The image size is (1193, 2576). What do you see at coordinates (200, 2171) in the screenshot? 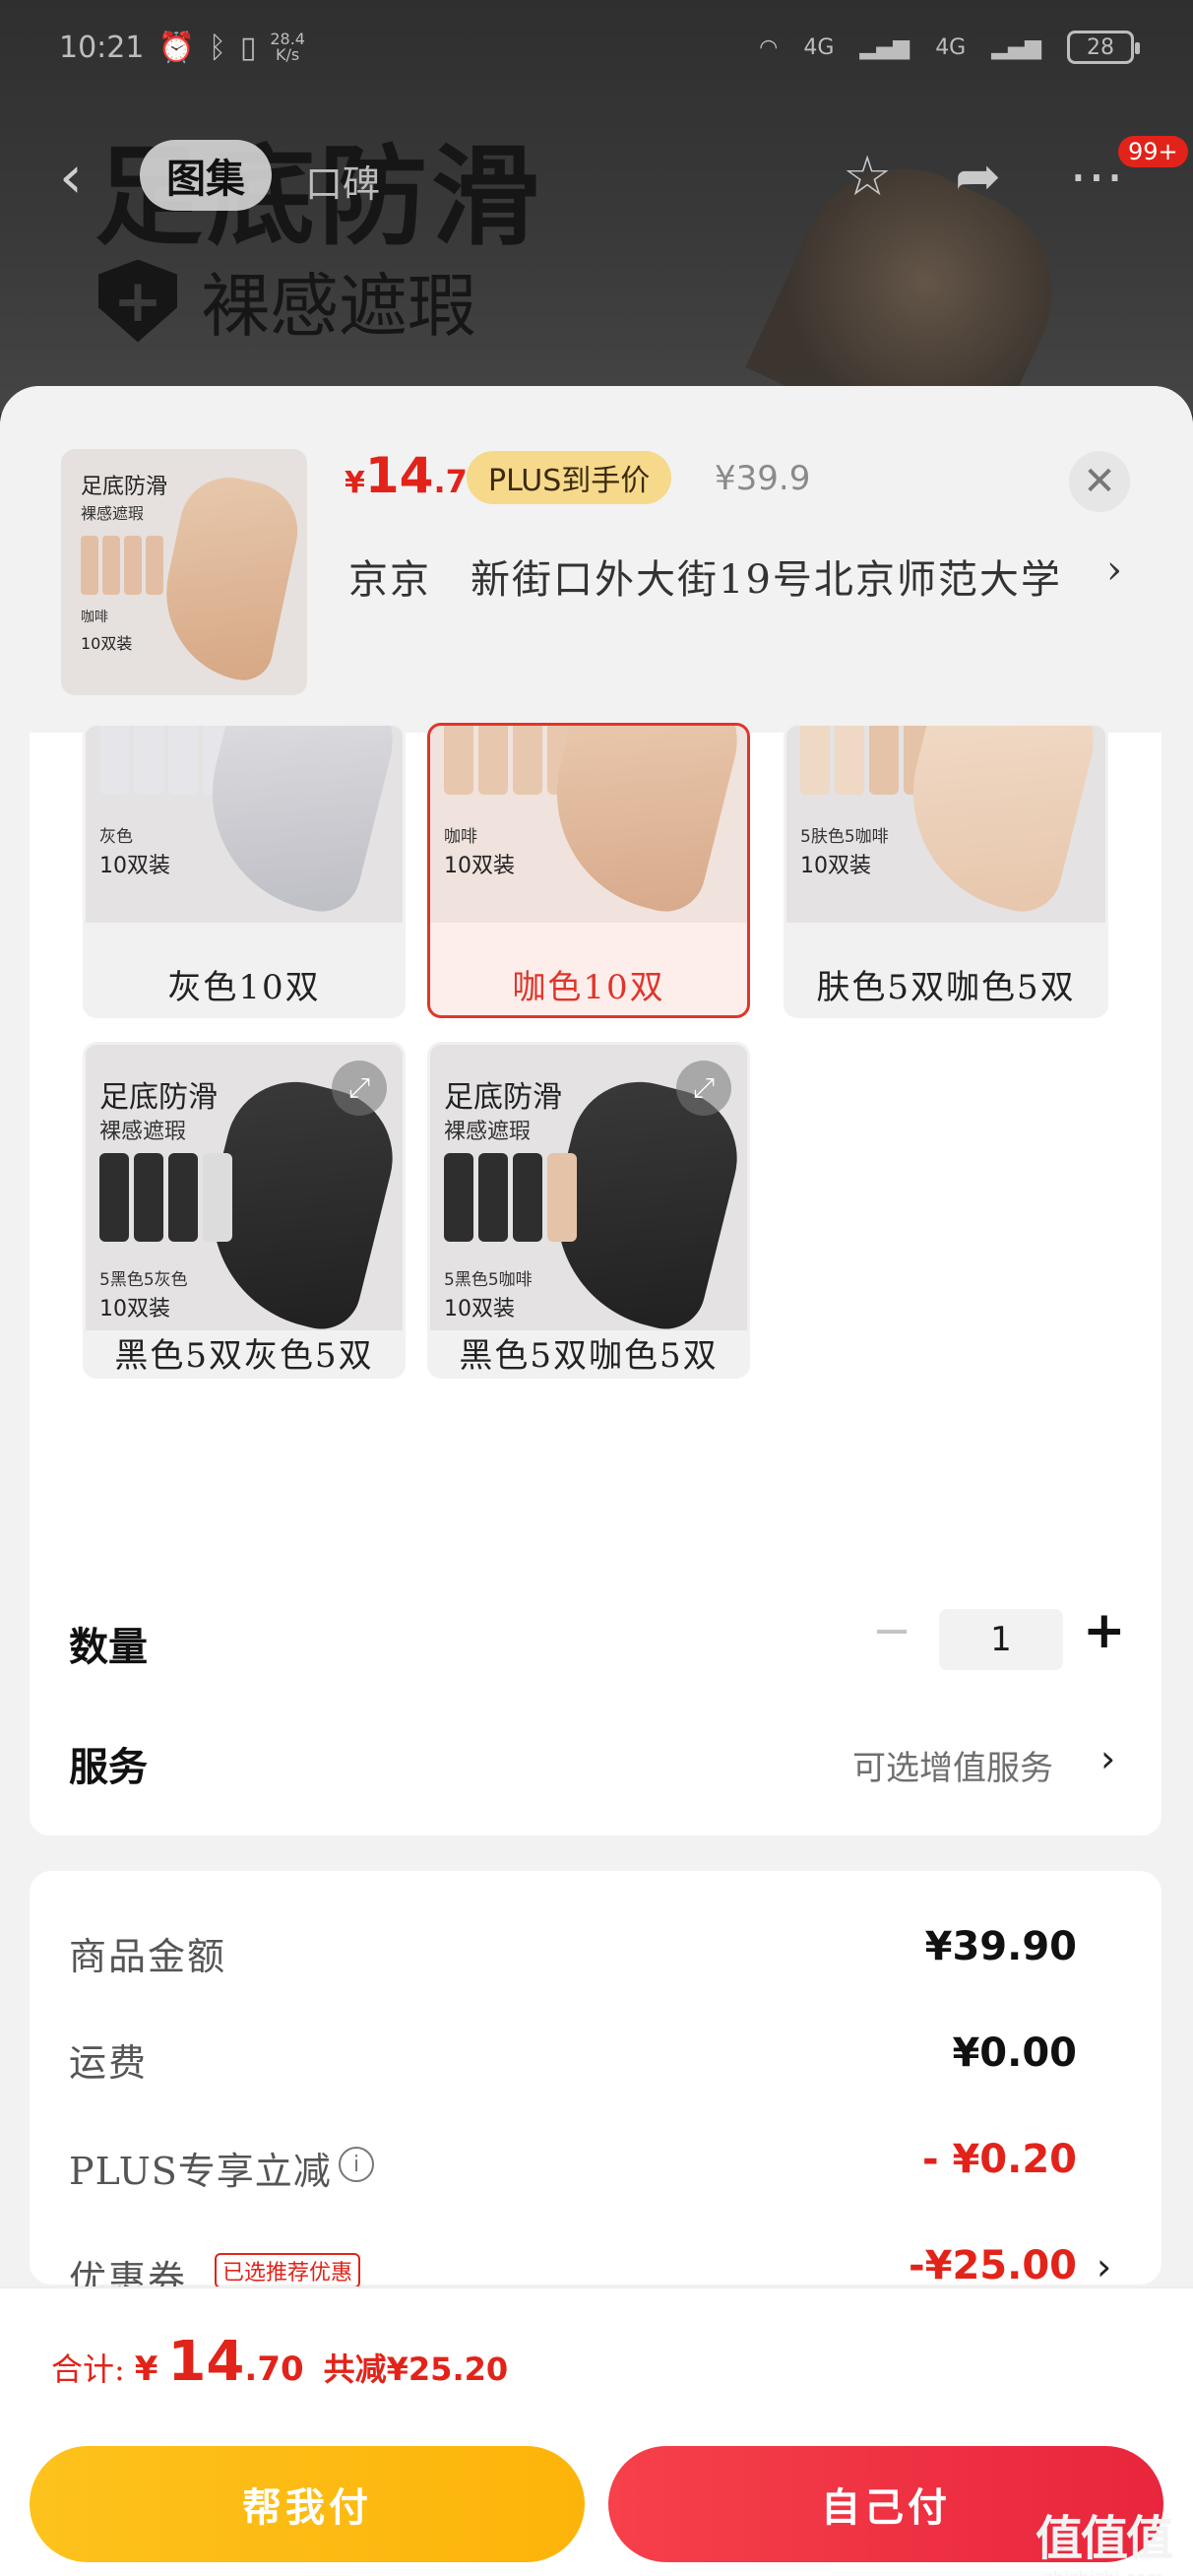
I see `plus-discount-label: PLUS专享立减` at bounding box center [200, 2171].